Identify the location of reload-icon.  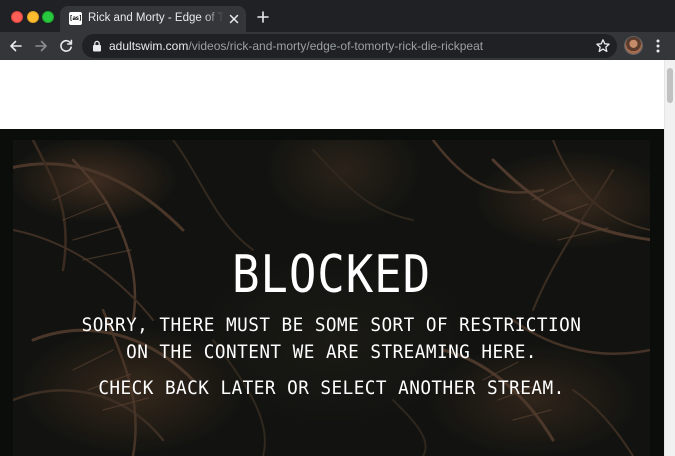
(66, 46).